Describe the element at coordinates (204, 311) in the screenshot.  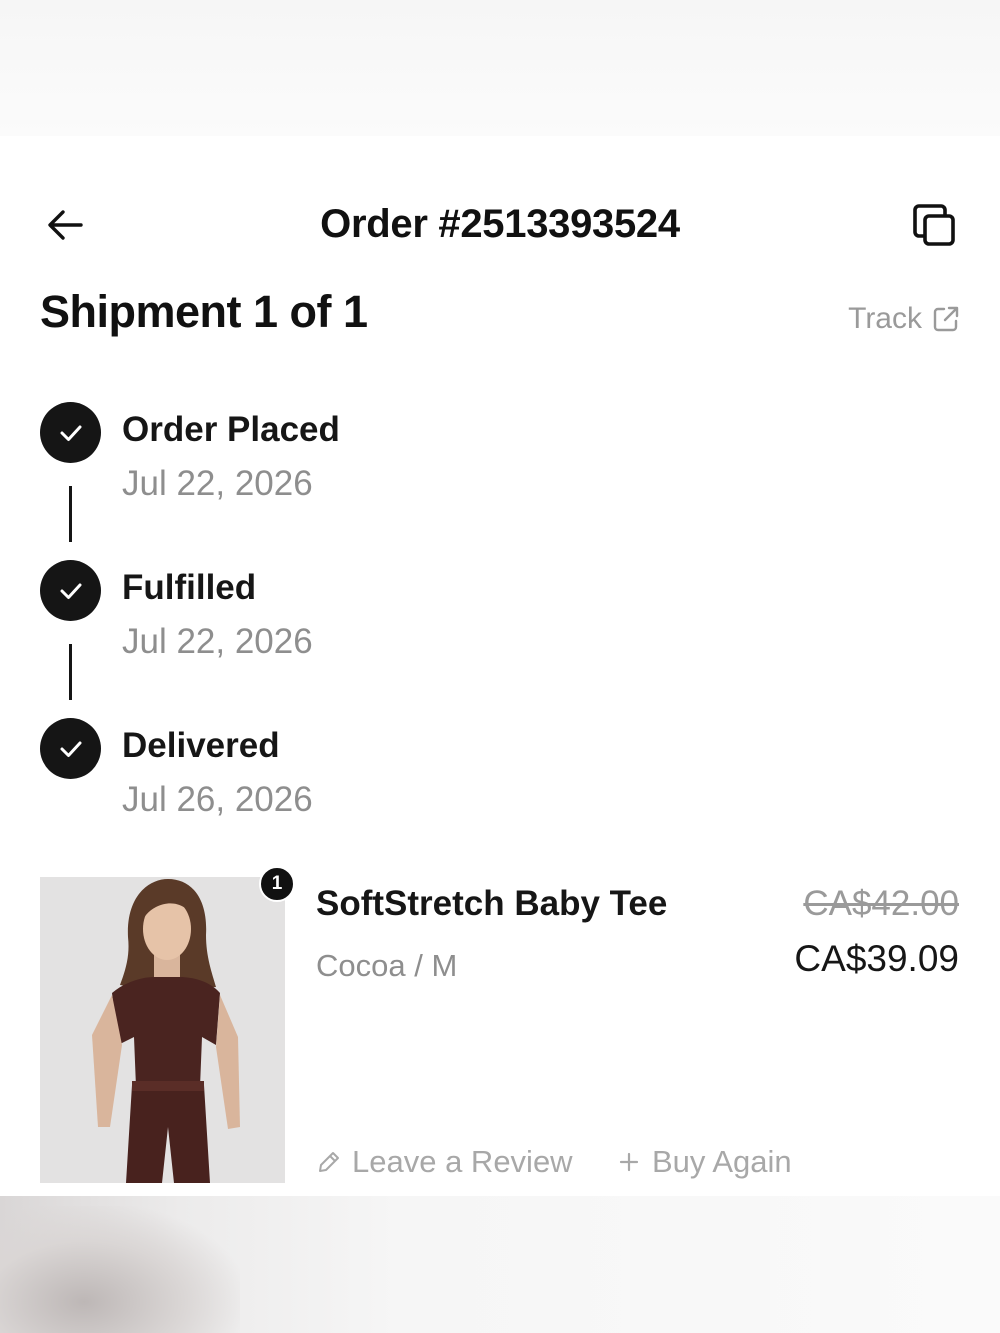
I see `shipment-title: Shipment 1 of 1` at that location.